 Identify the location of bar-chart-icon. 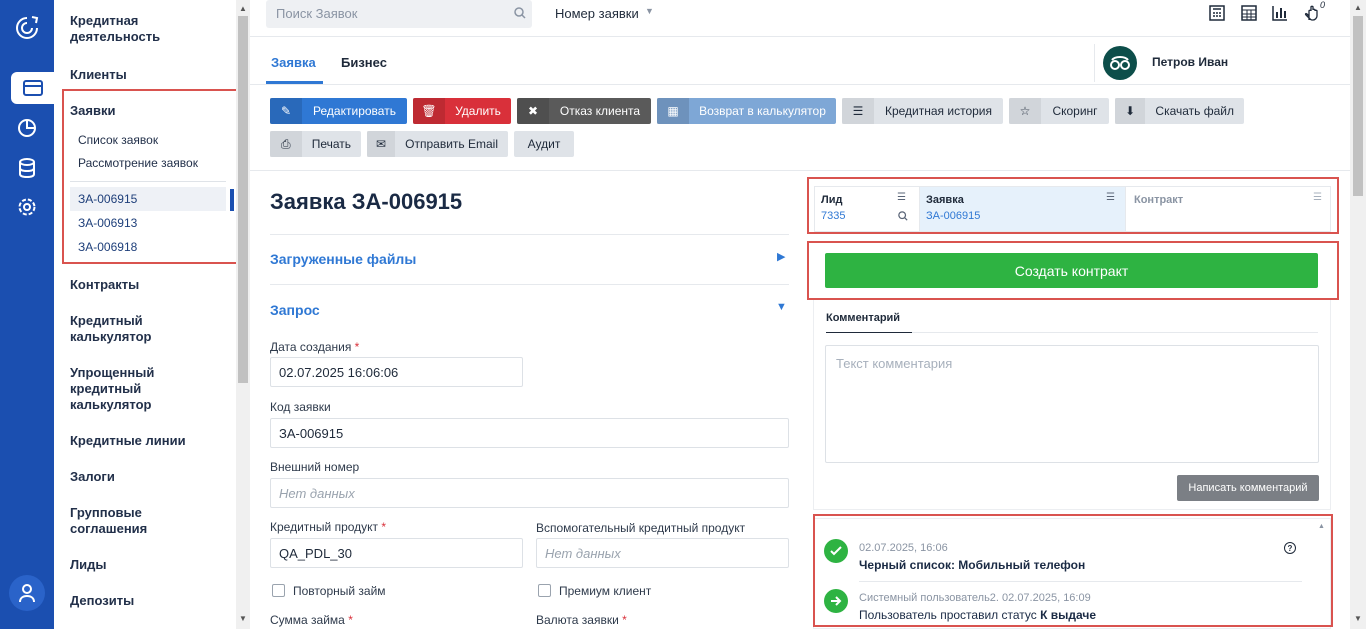
(1280, 15).